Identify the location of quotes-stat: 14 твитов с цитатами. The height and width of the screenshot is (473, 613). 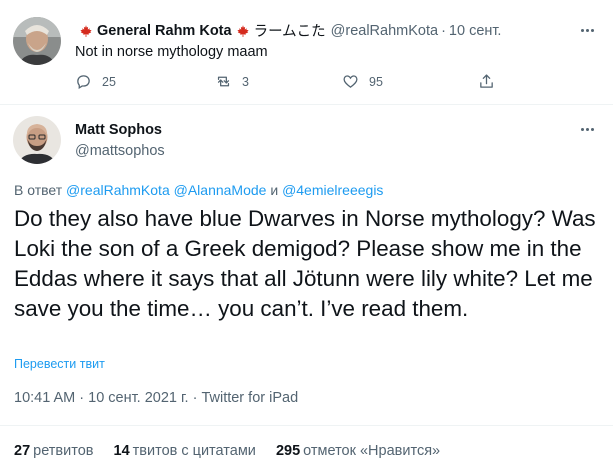
(185, 451).